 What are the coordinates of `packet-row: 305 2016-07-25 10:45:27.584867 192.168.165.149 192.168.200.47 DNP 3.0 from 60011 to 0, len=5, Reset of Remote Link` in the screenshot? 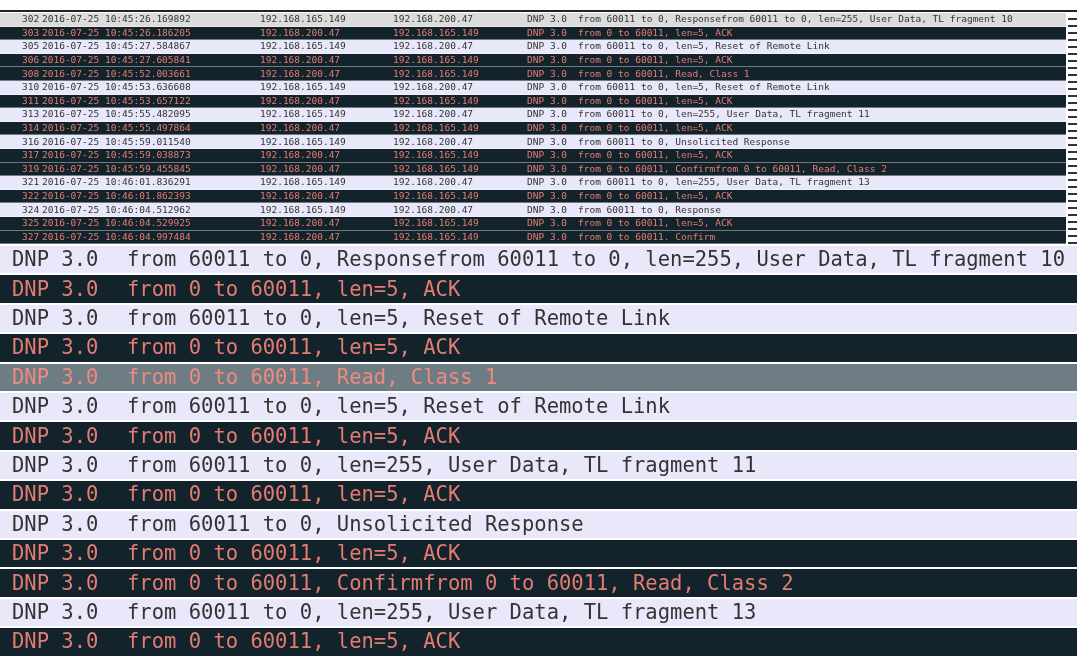 It's located at (533, 47).